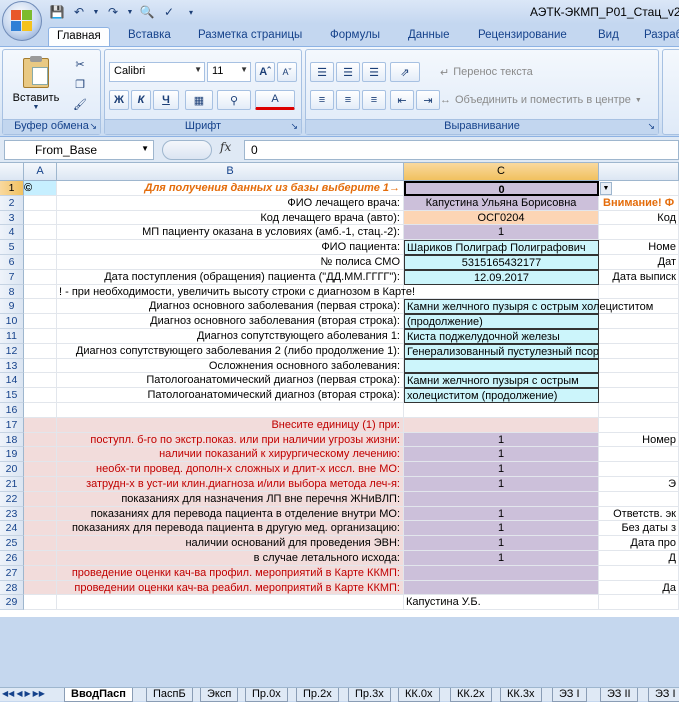 This screenshot has height=702, width=679. I want to click on sheet-tab: ЭЗ II, so click(619, 695).